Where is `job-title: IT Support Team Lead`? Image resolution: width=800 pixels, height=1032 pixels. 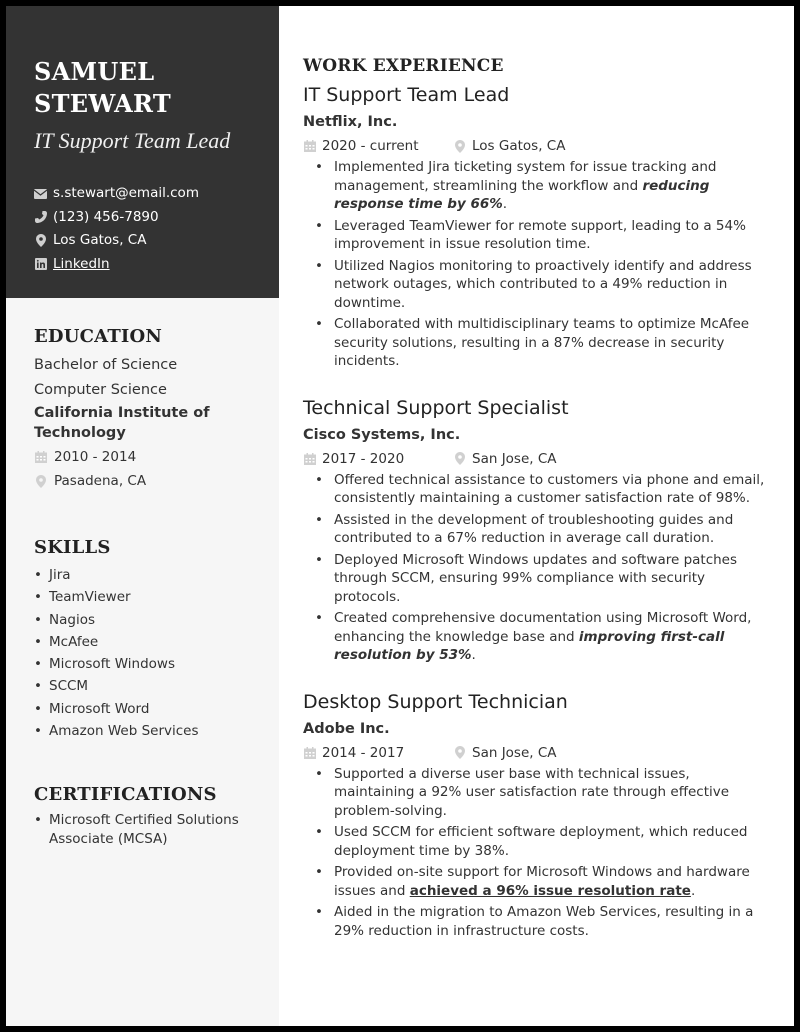
job-title: IT Support Team Lead is located at coordinates (406, 95).